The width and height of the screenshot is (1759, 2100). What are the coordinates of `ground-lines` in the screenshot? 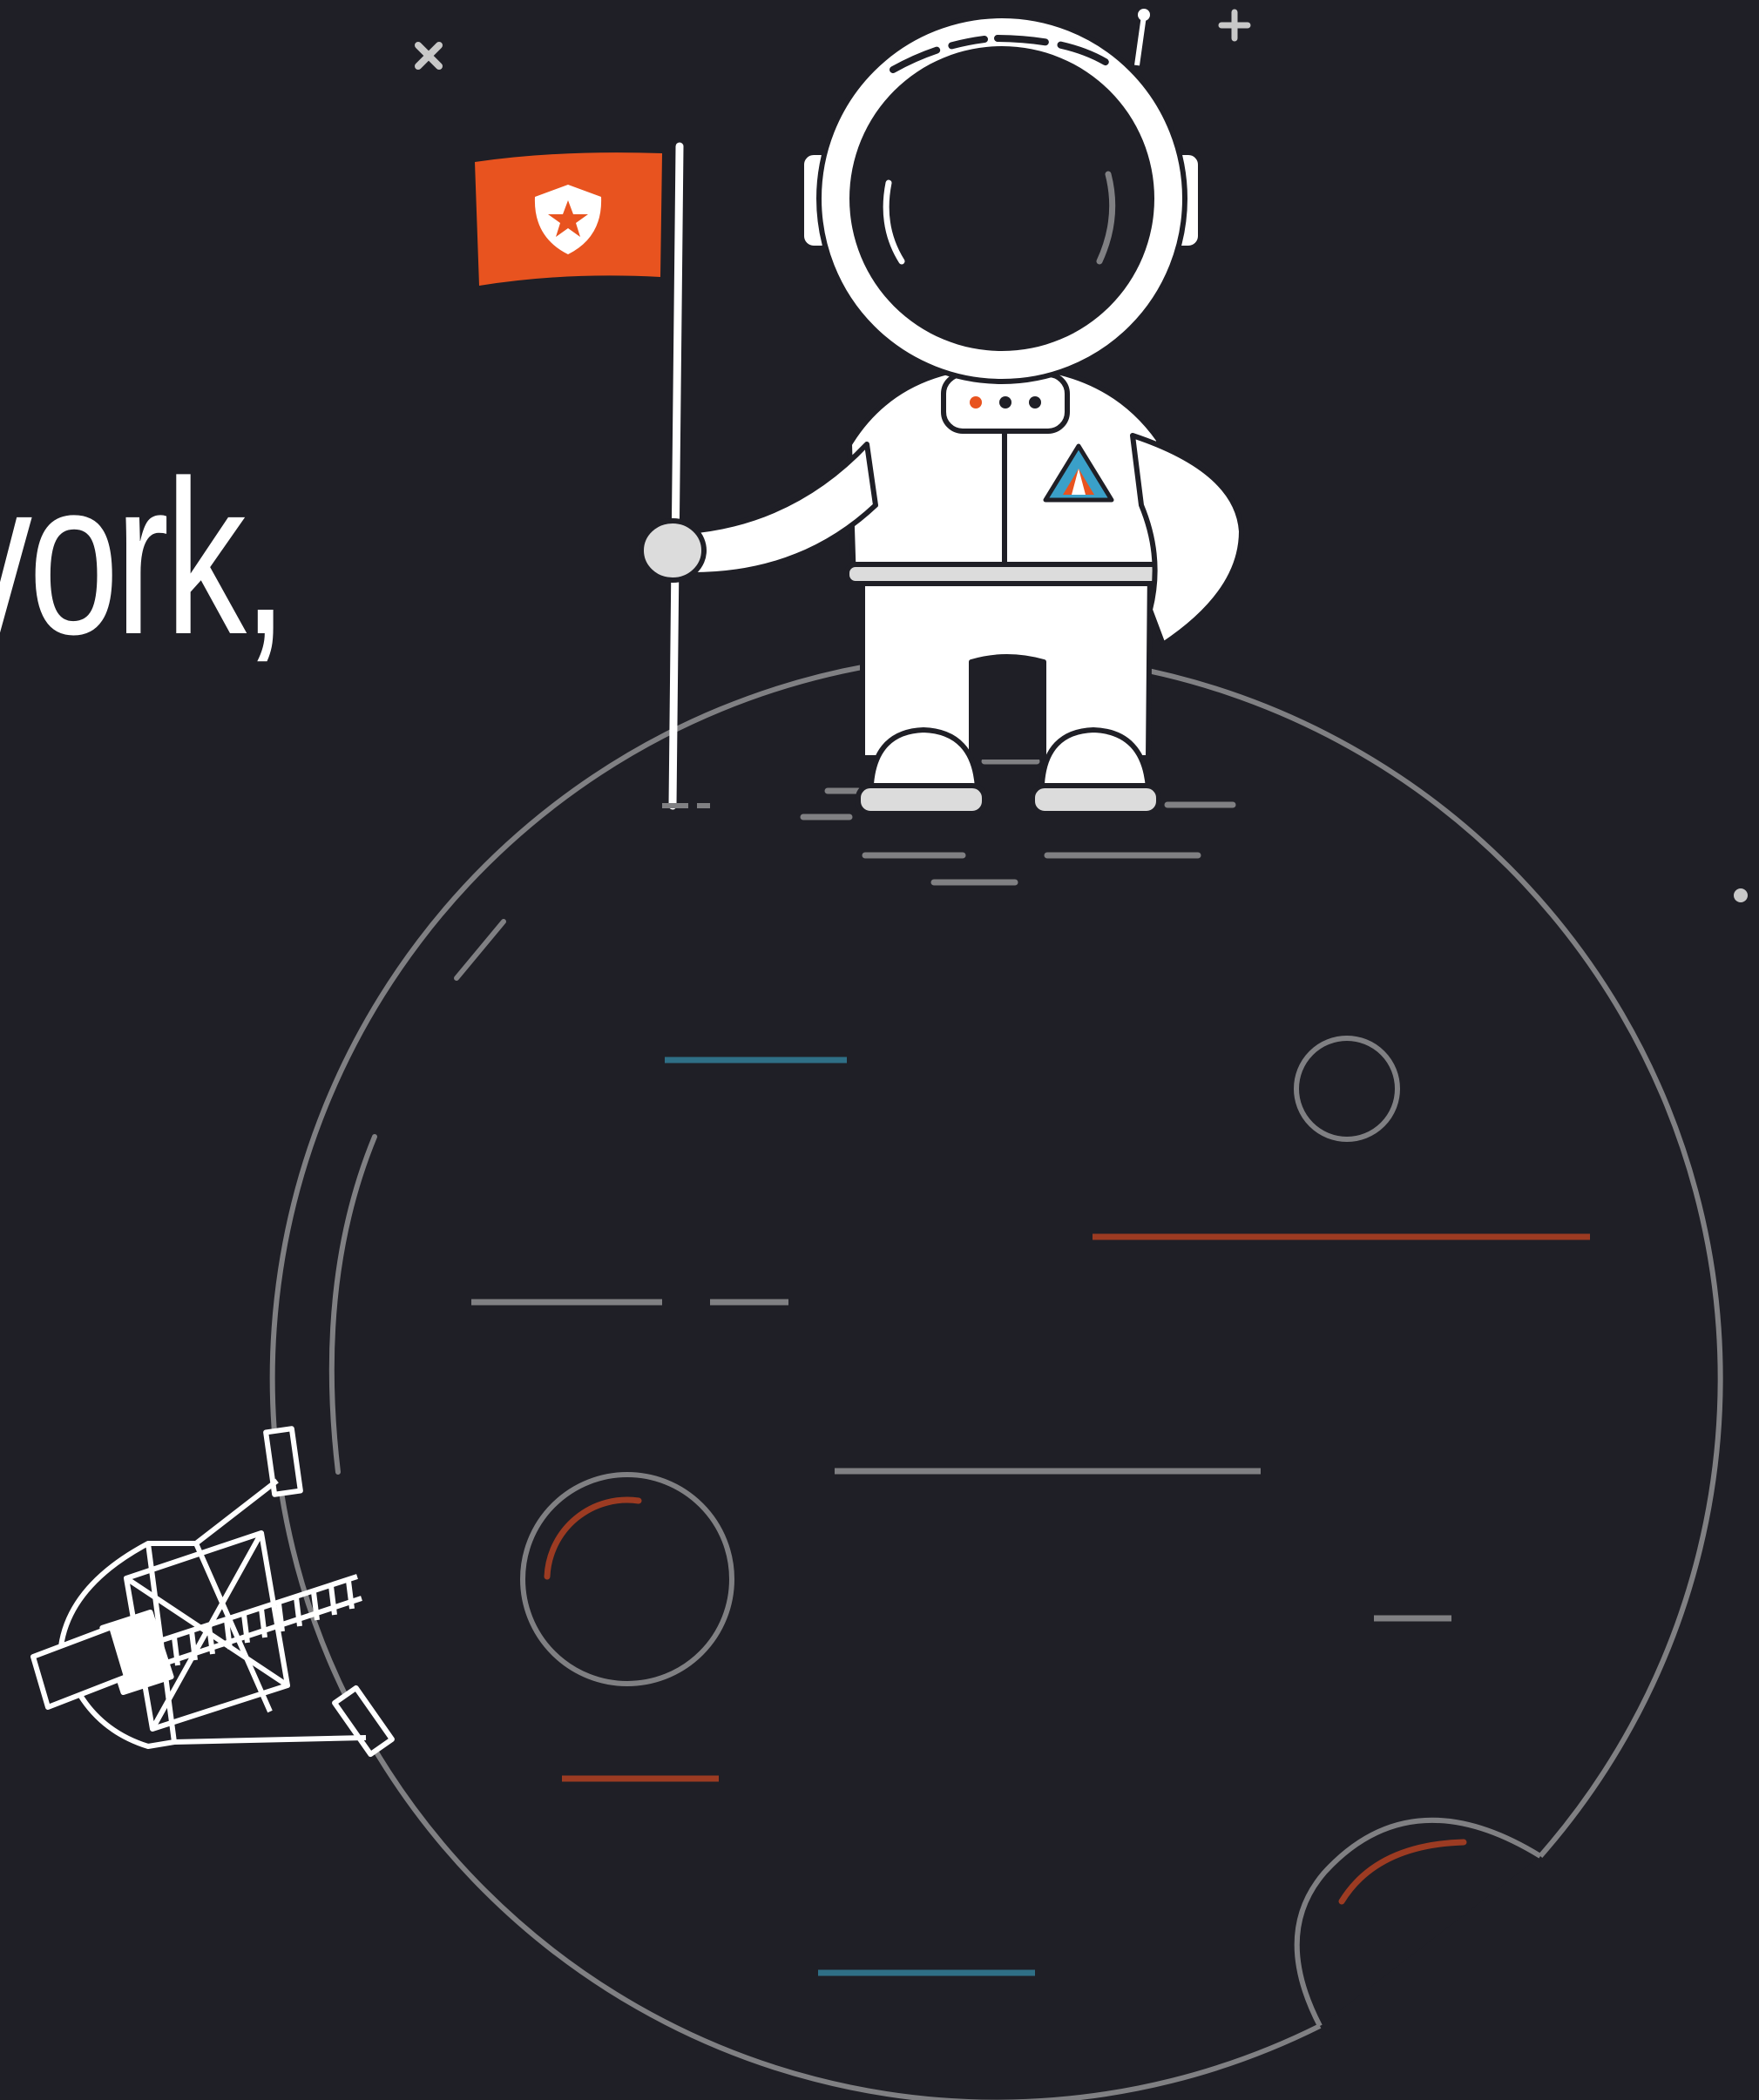 It's located at (1018, 822).